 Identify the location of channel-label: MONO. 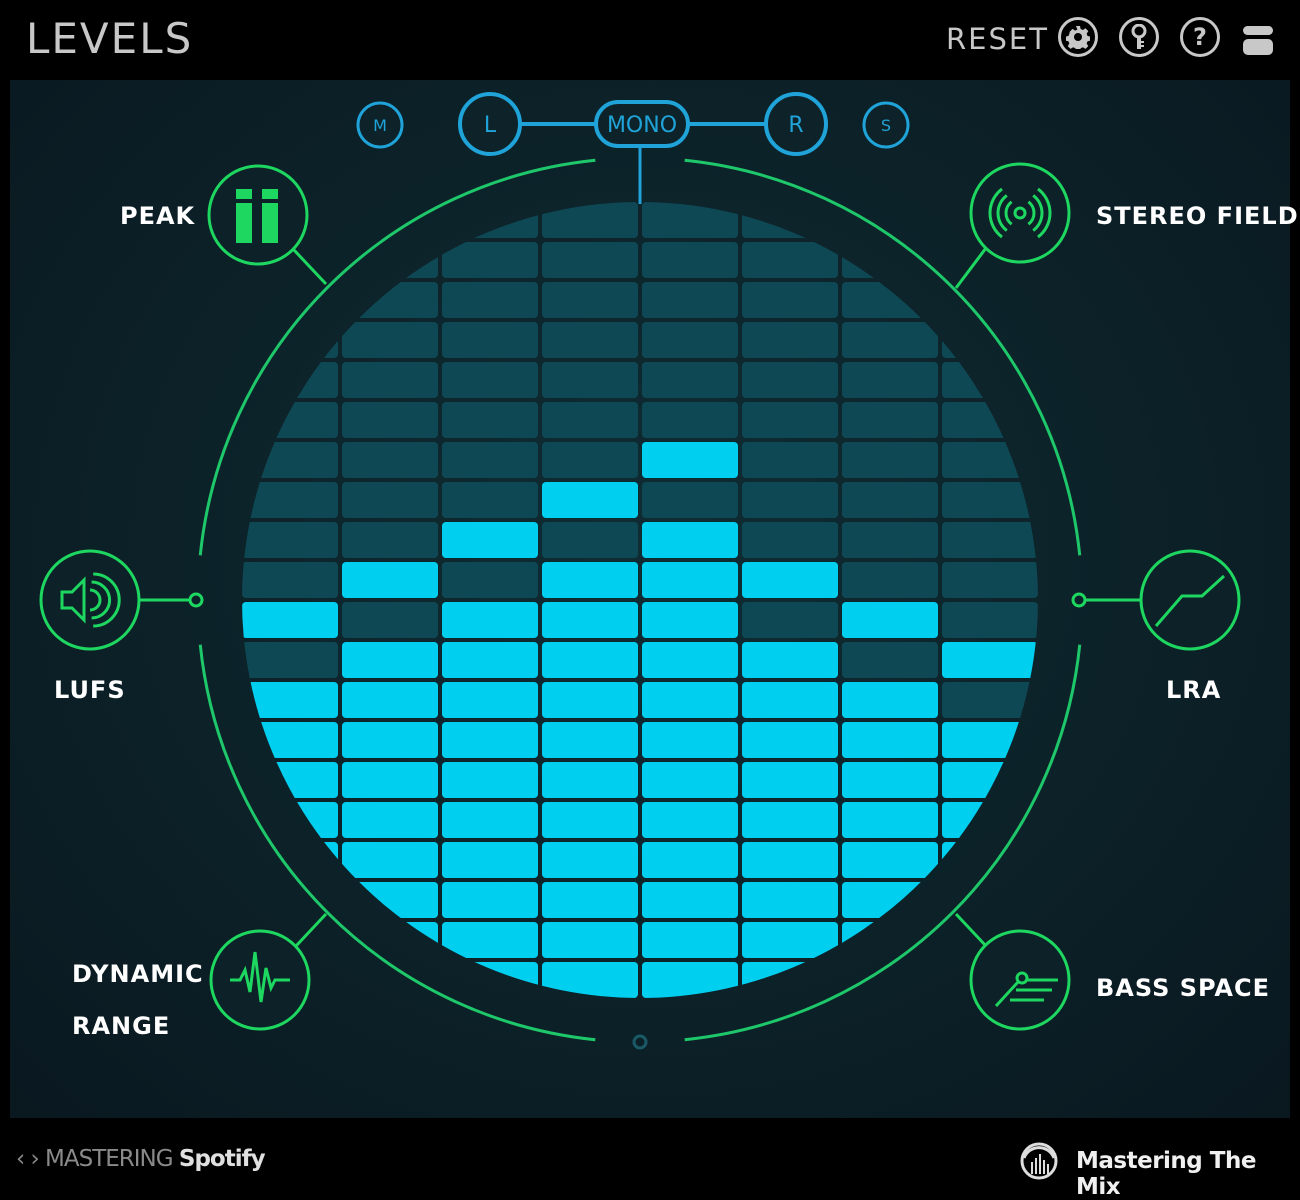
(642, 125).